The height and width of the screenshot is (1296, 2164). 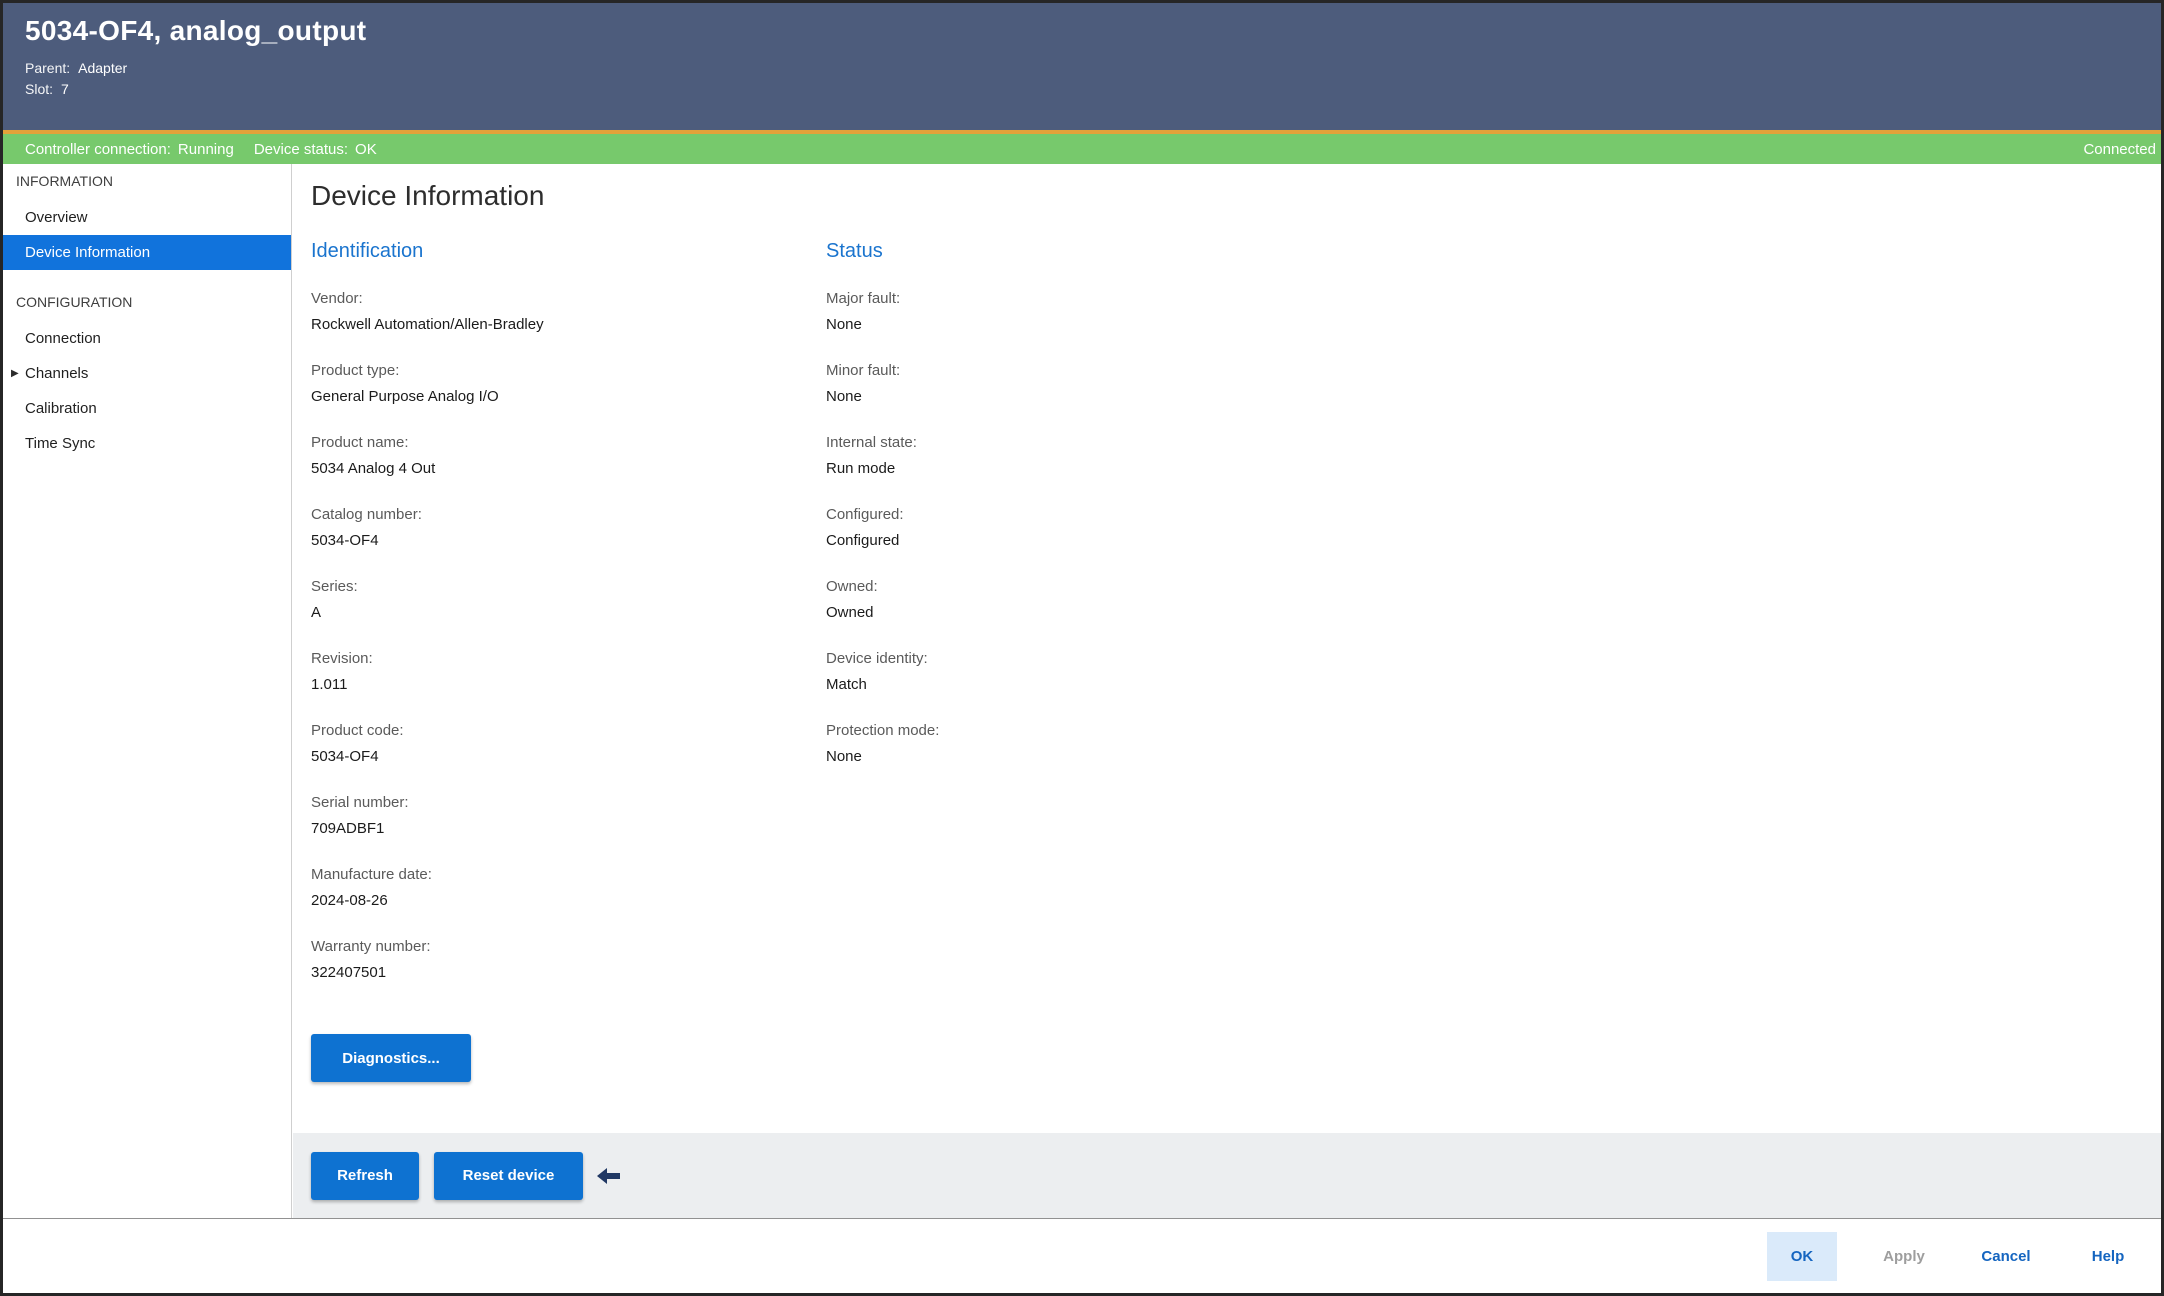 I want to click on action-bar: Refresh Reset device, so click(x=1227, y=1175).